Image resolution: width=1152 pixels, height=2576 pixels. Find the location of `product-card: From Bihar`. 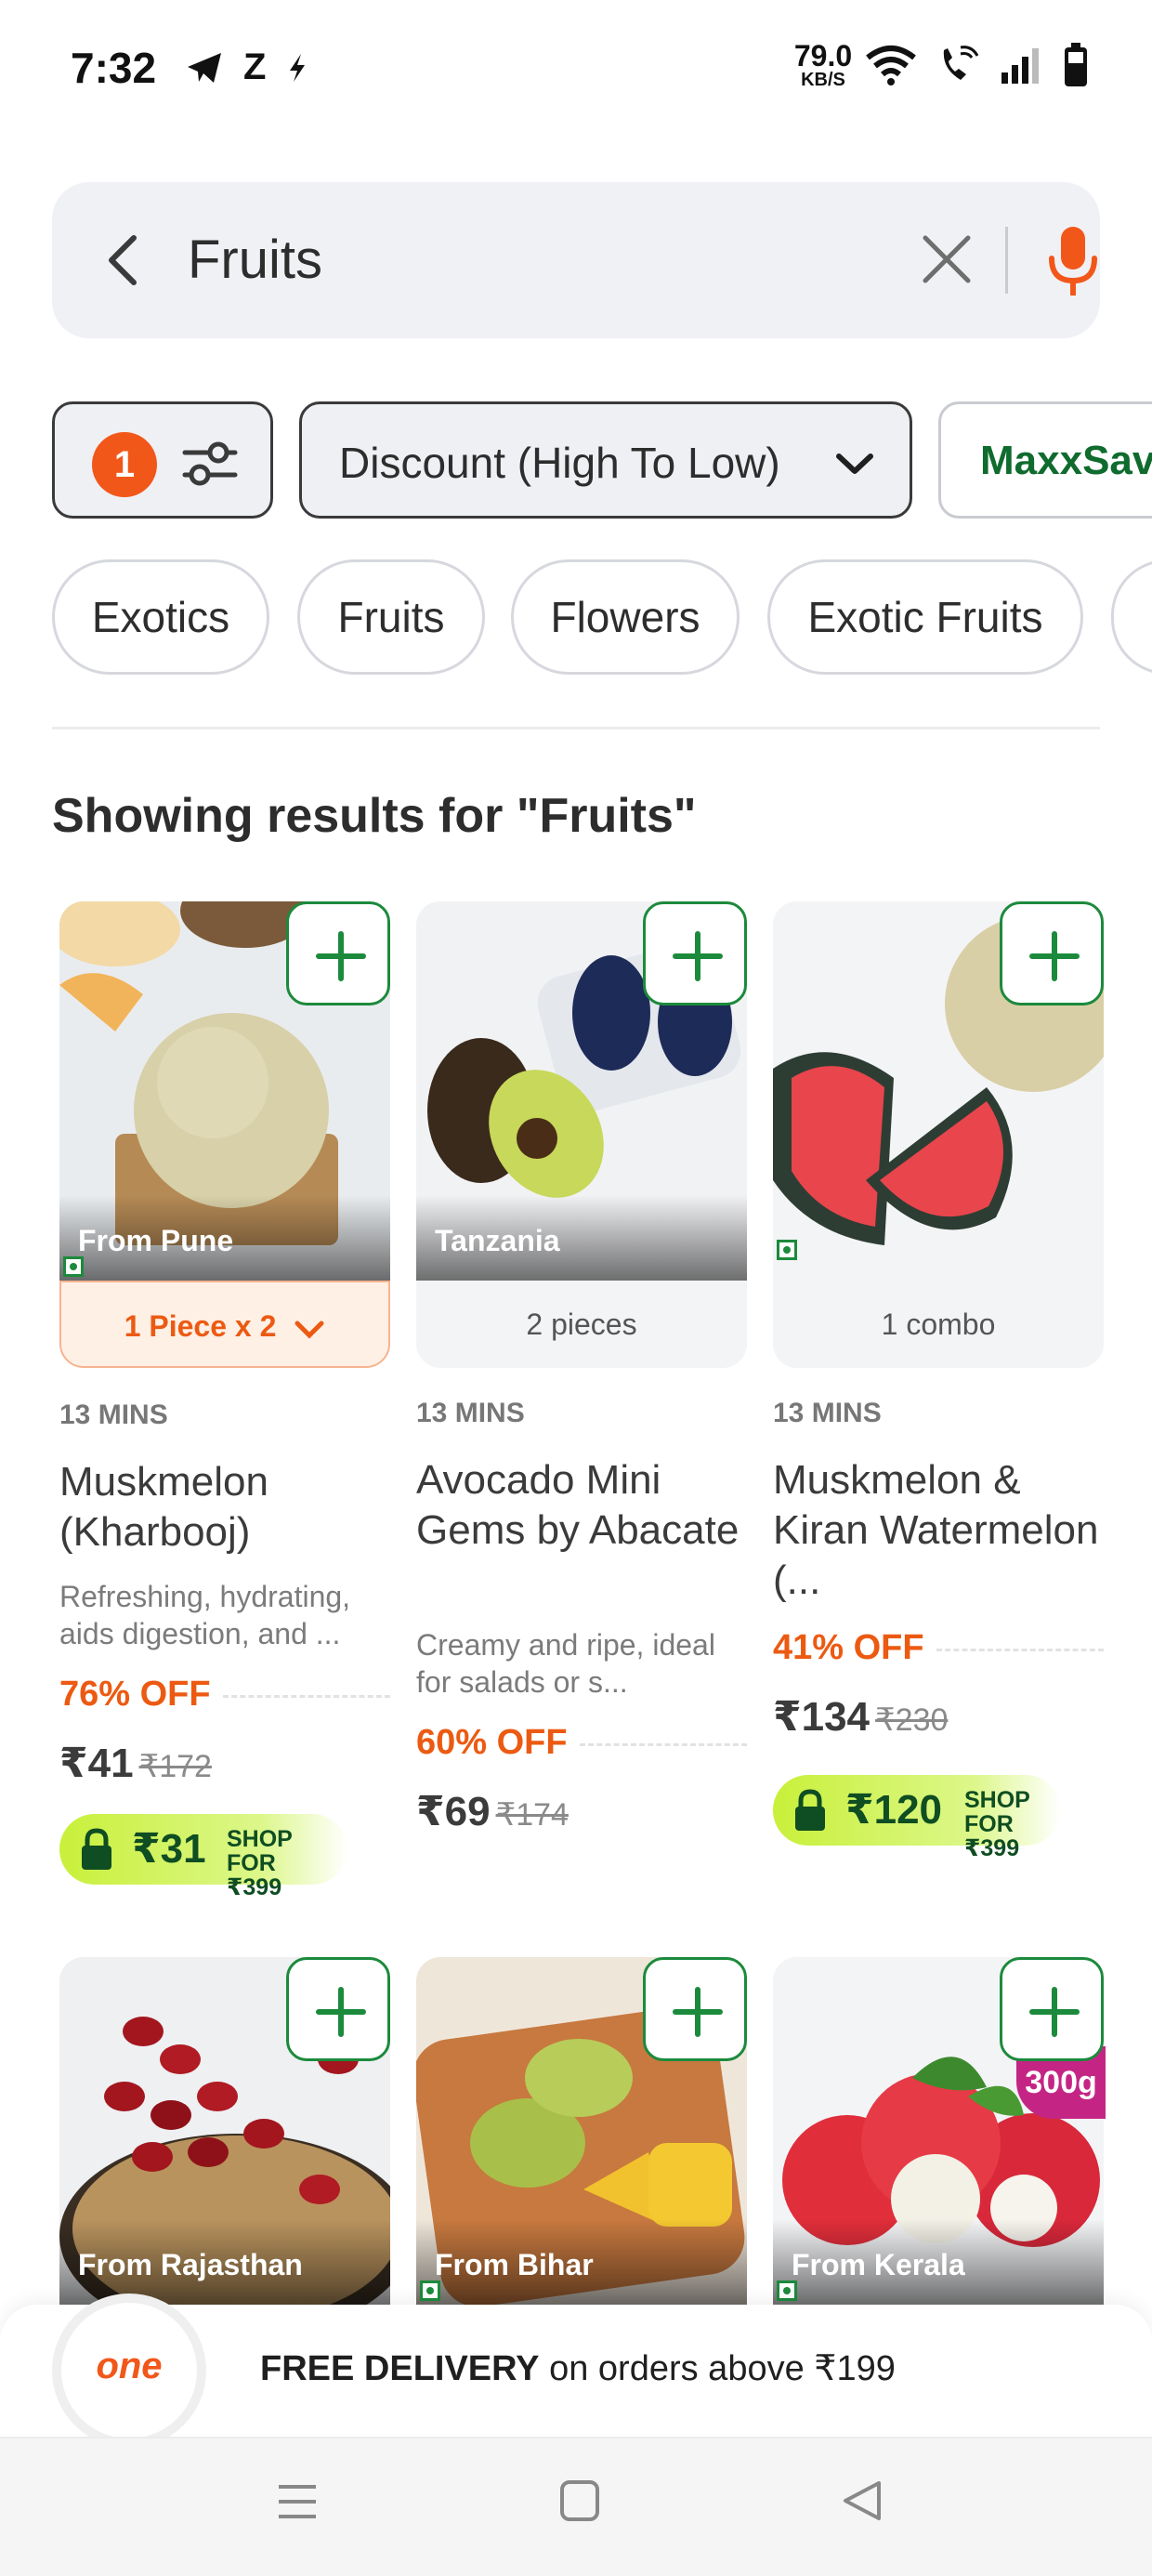

product-card: From Bihar is located at coordinates (581, 2131).